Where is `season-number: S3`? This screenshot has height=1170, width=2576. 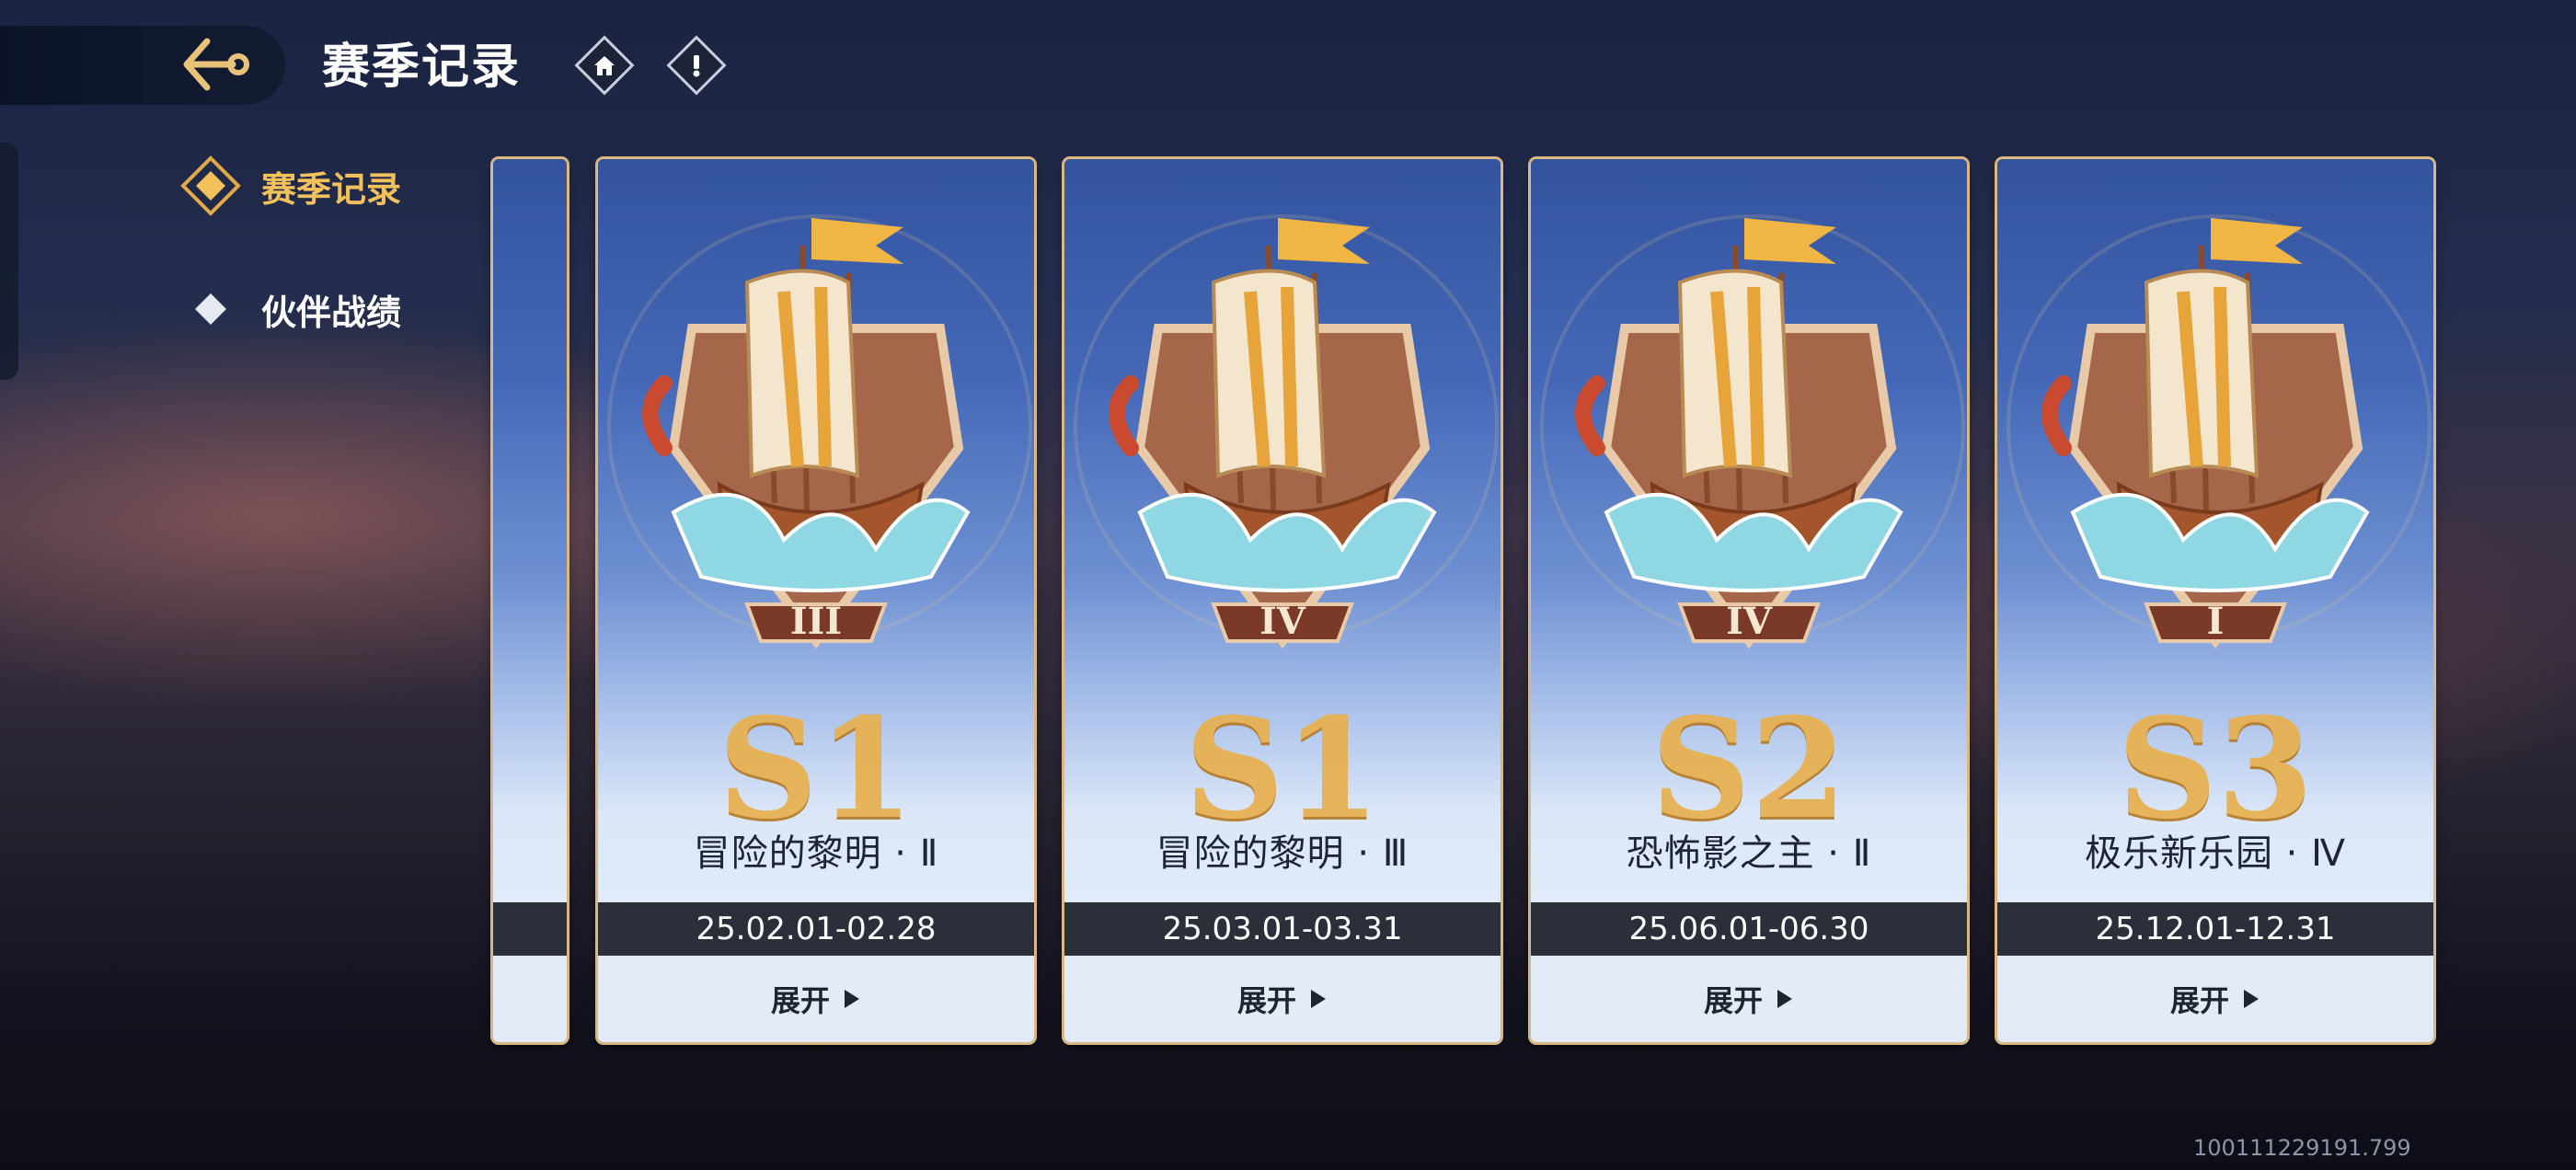 season-number: S3 is located at coordinates (2215, 769).